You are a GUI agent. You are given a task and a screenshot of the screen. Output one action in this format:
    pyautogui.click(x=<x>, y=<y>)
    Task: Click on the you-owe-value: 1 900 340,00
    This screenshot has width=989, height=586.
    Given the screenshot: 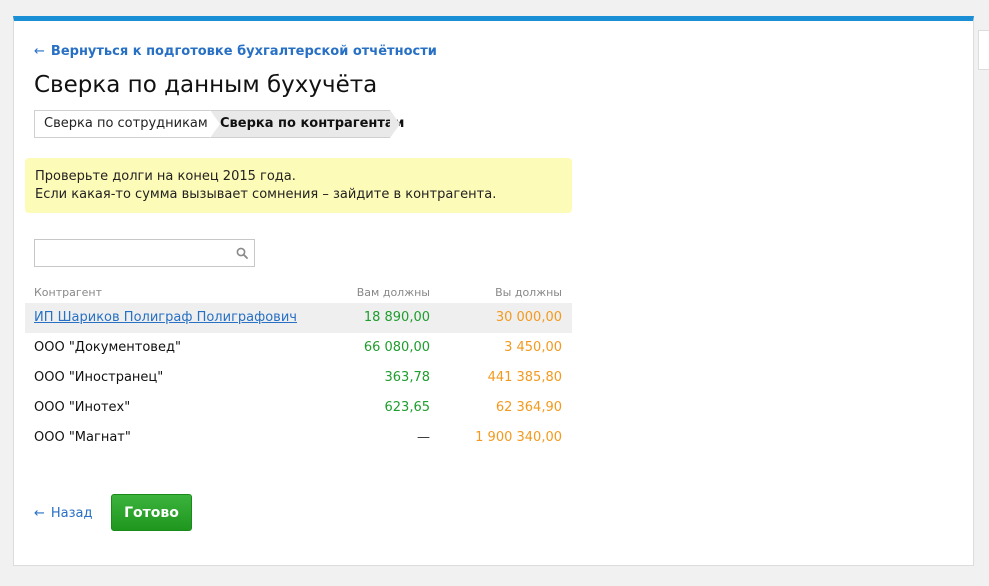 What is the action you would take?
    pyautogui.click(x=518, y=437)
    